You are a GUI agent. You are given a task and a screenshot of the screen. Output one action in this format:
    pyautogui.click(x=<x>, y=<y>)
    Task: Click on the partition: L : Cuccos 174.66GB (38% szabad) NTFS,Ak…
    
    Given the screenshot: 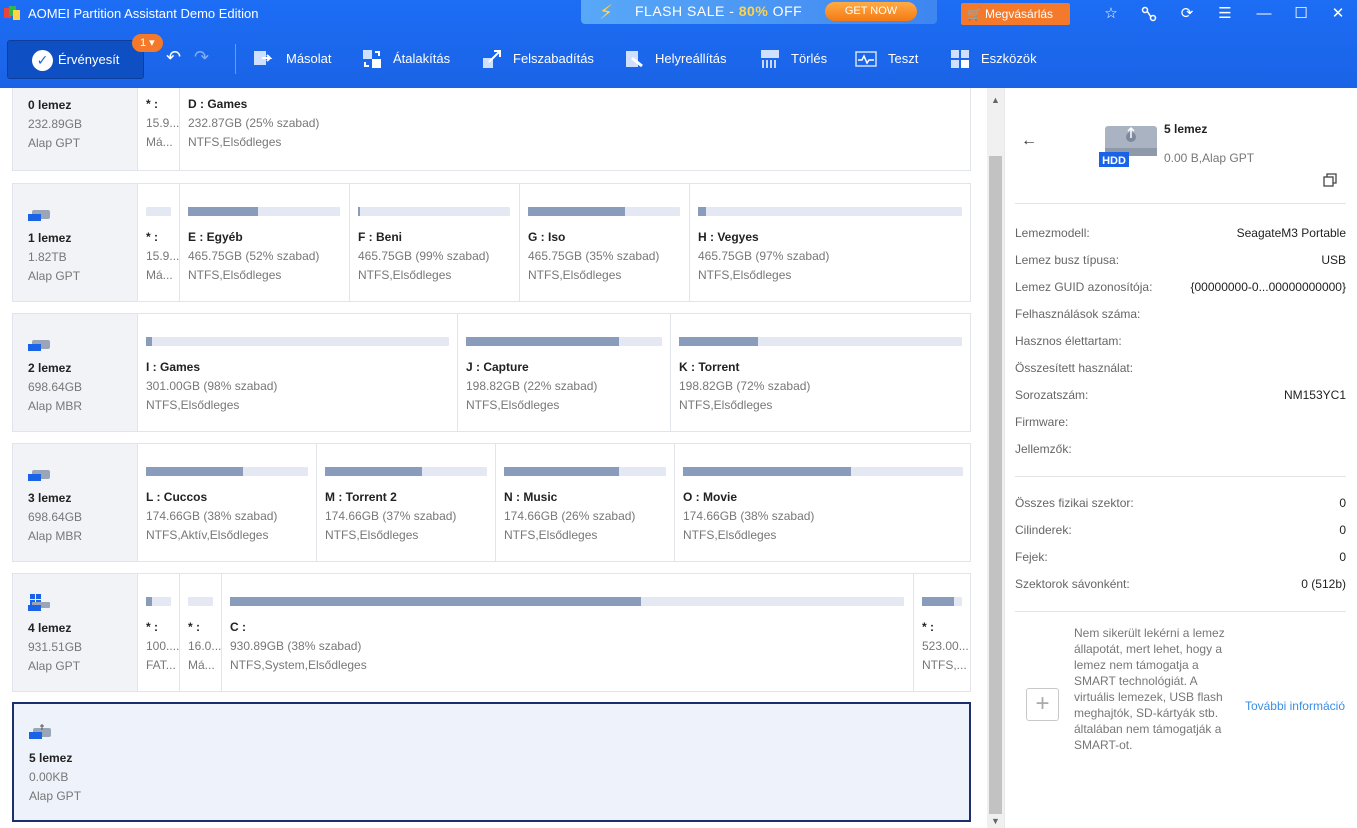 What is the action you would take?
    pyautogui.click(x=226, y=502)
    